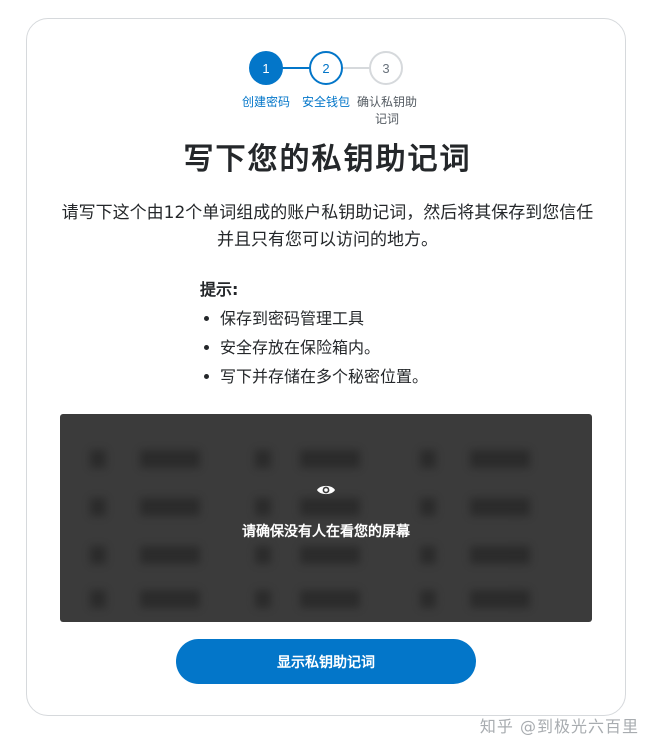  Describe the element at coordinates (326, 531) in the screenshot. I see `privacy-warning-text: 请确保没有人在看您的屏幕` at that location.